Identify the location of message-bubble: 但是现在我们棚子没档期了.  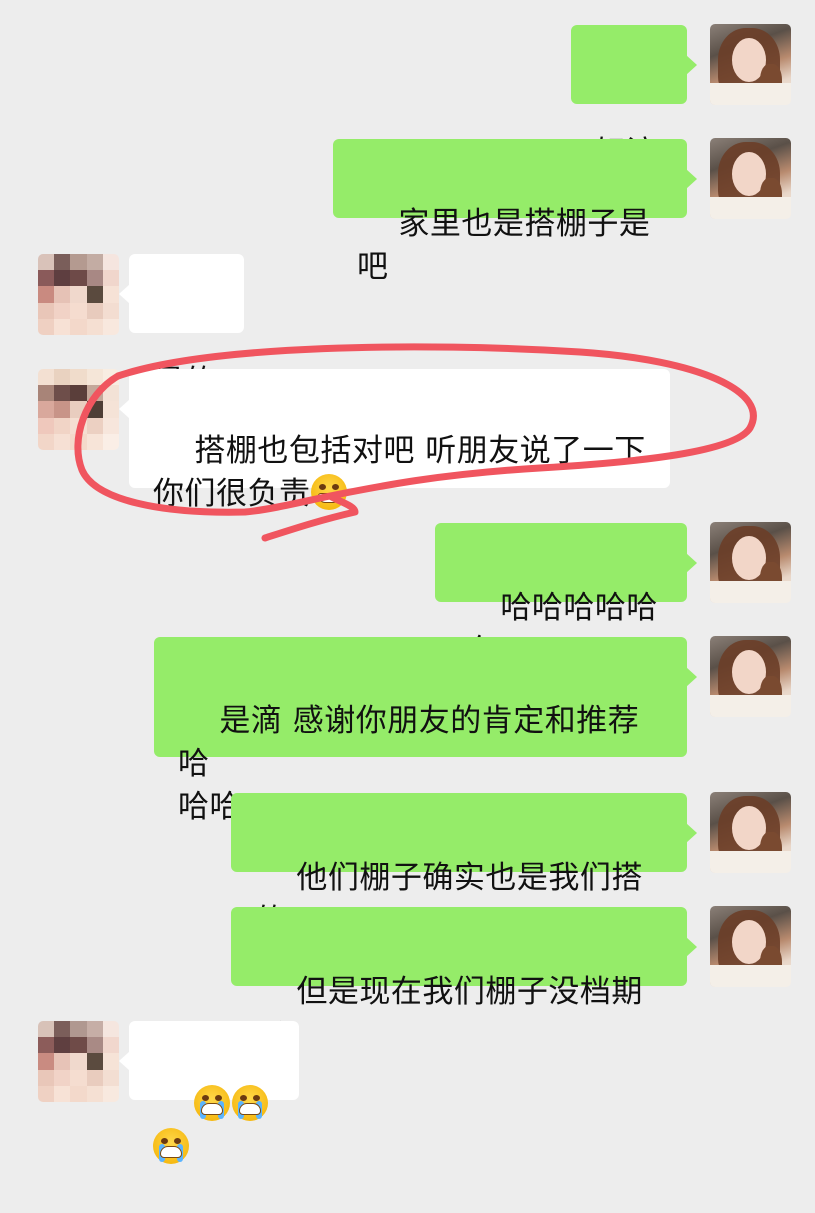
(464, 980).